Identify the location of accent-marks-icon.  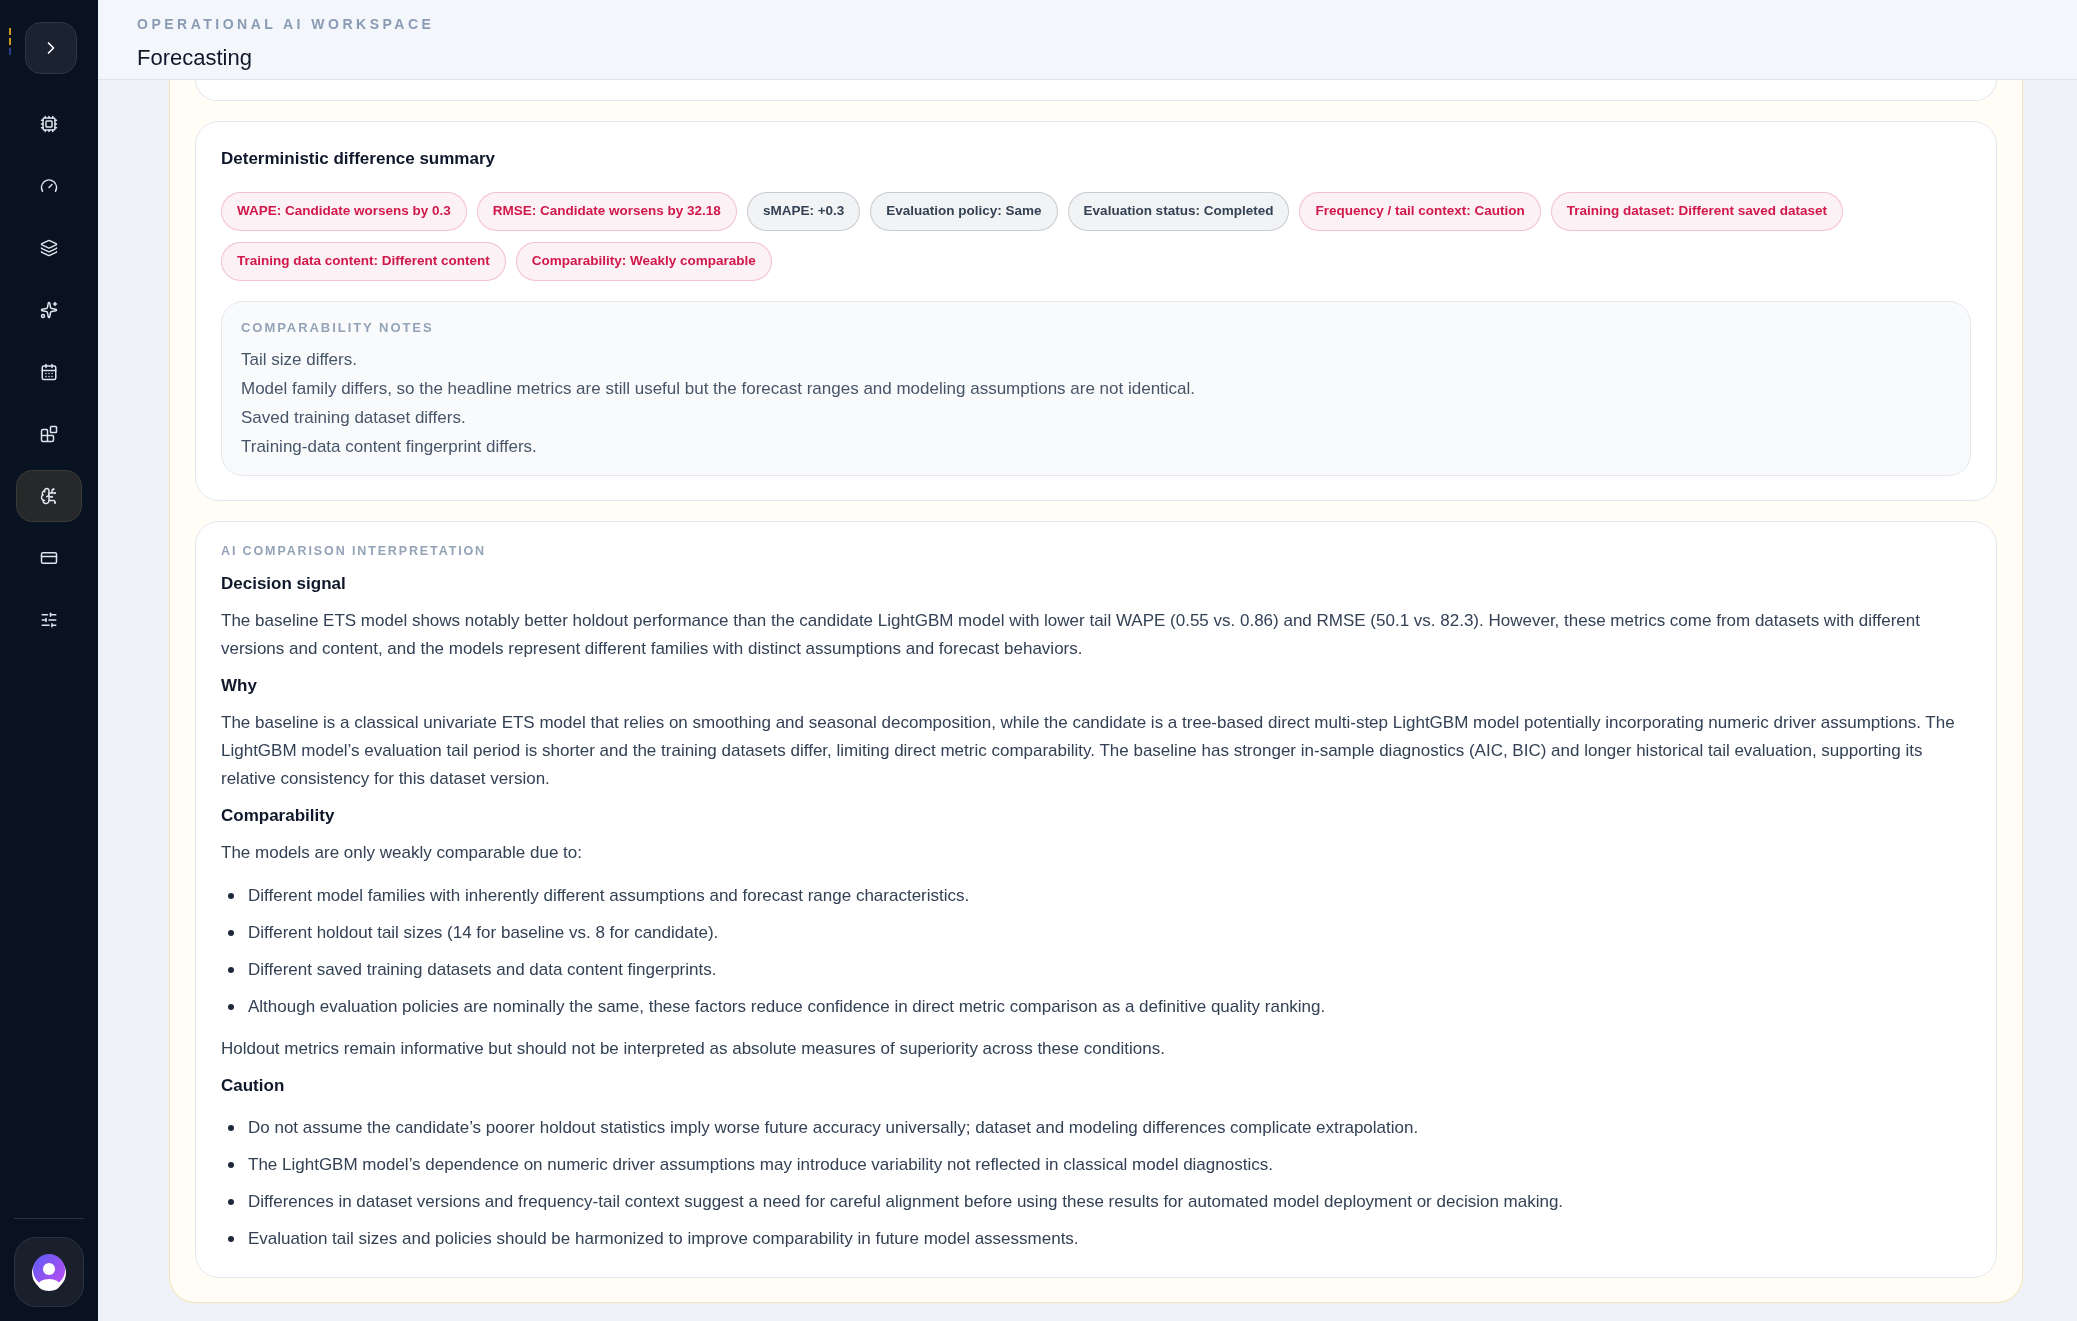
(10, 41).